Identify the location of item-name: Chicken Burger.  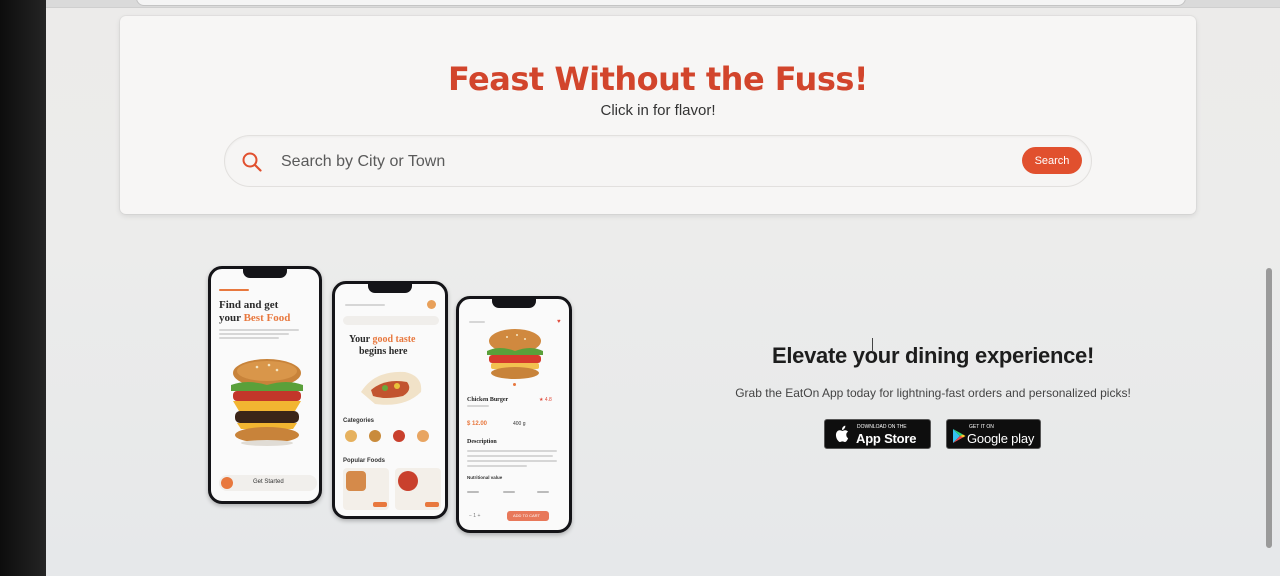
(488, 400).